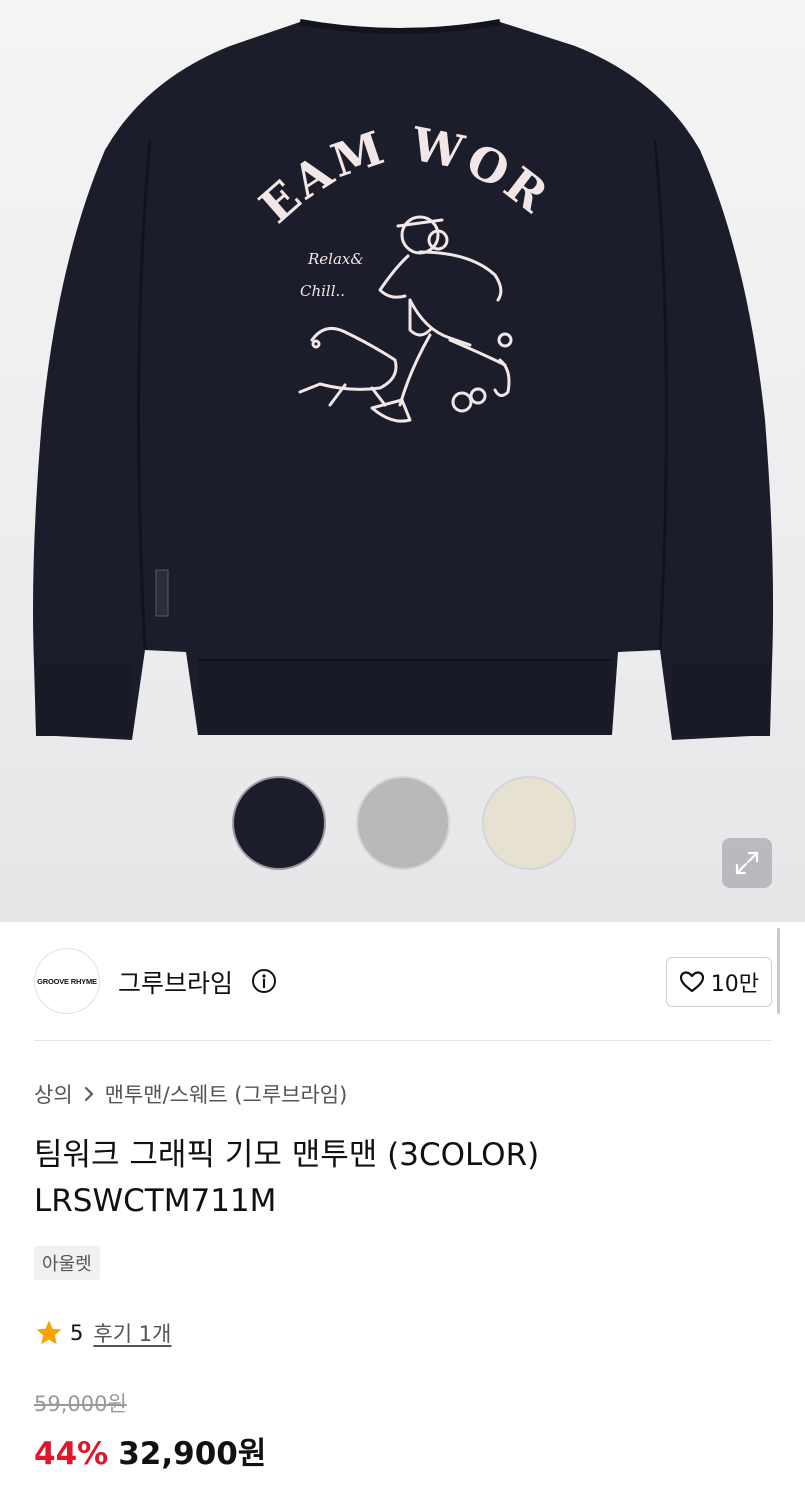 The image size is (805, 1500). I want to click on like-count: 10만, so click(734, 984).